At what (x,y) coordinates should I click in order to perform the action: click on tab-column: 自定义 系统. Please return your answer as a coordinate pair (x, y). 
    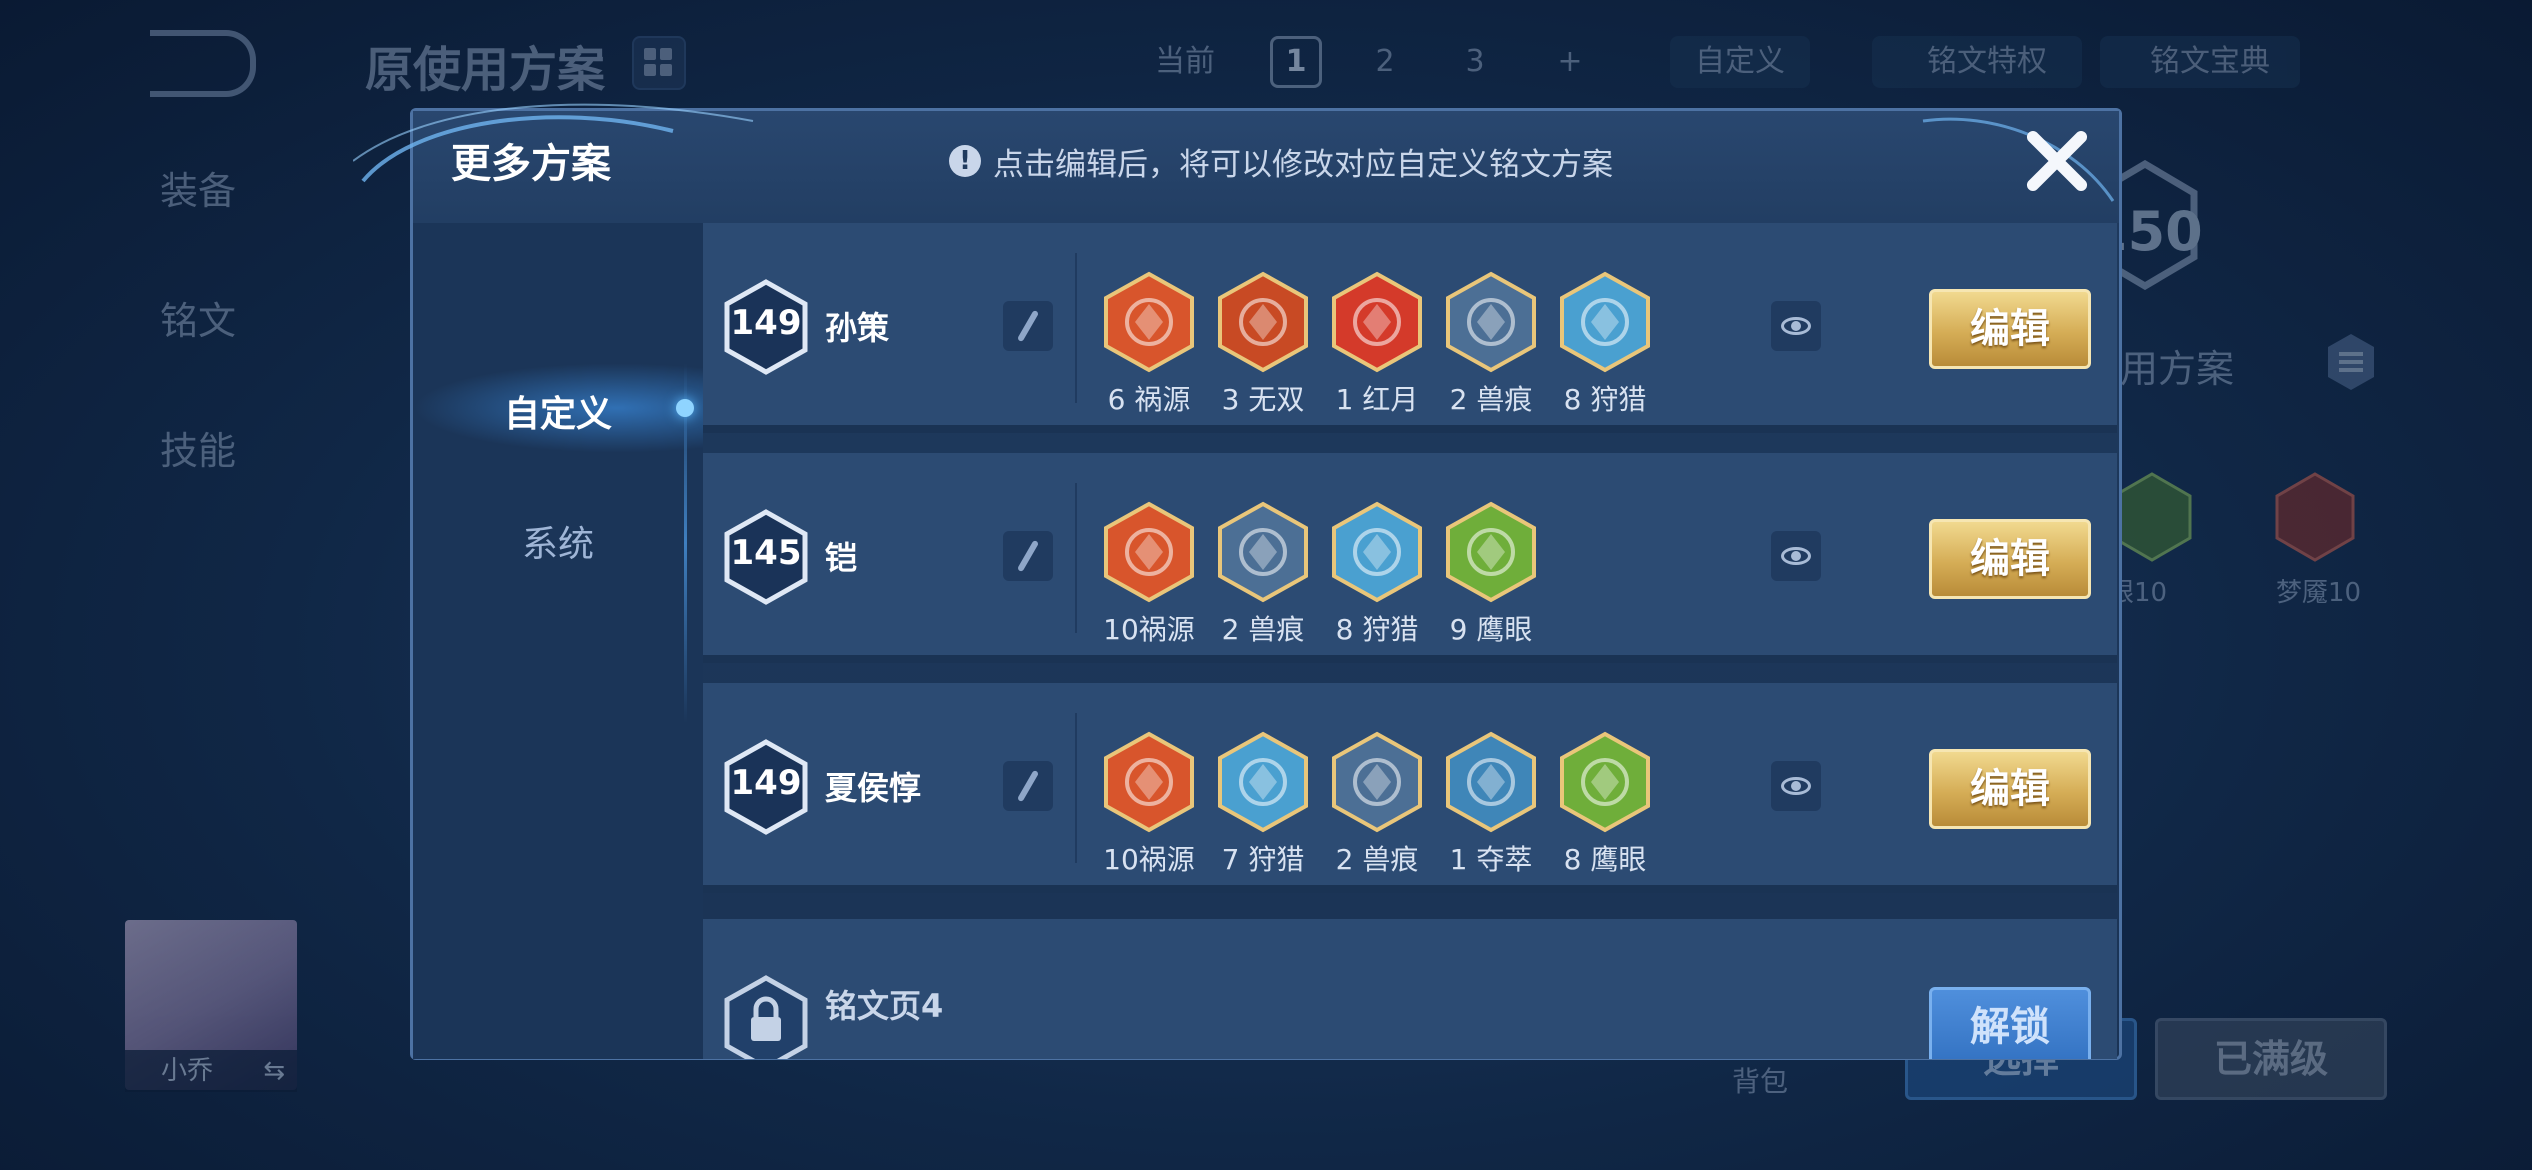
    Looking at the image, I should click on (558, 641).